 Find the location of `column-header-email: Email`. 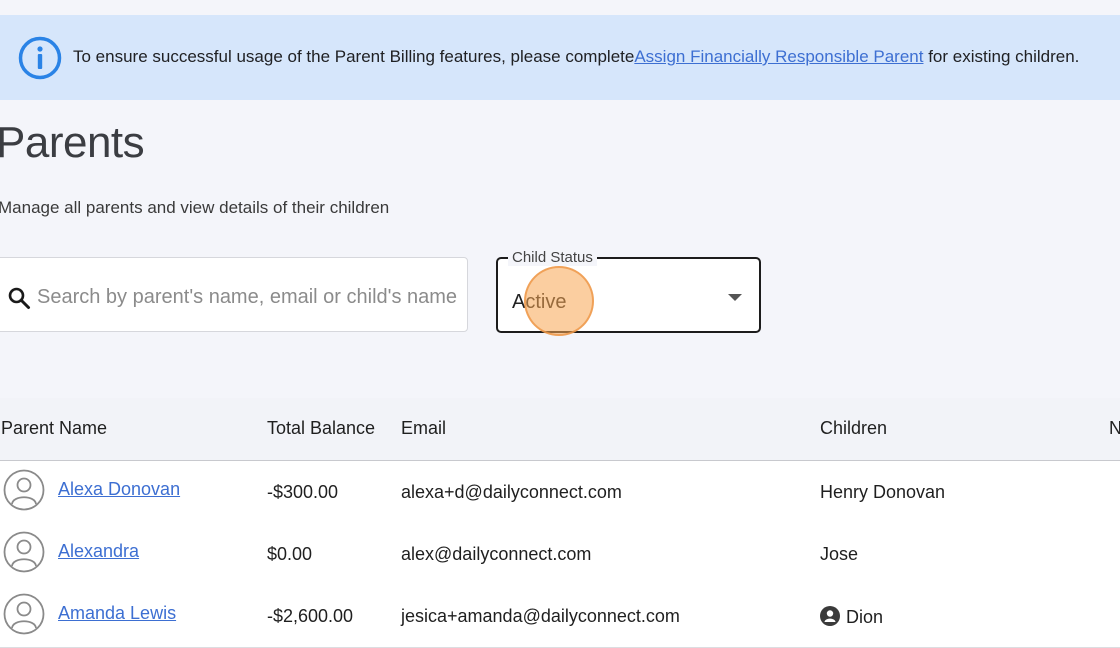

column-header-email: Email is located at coordinates (423, 428).